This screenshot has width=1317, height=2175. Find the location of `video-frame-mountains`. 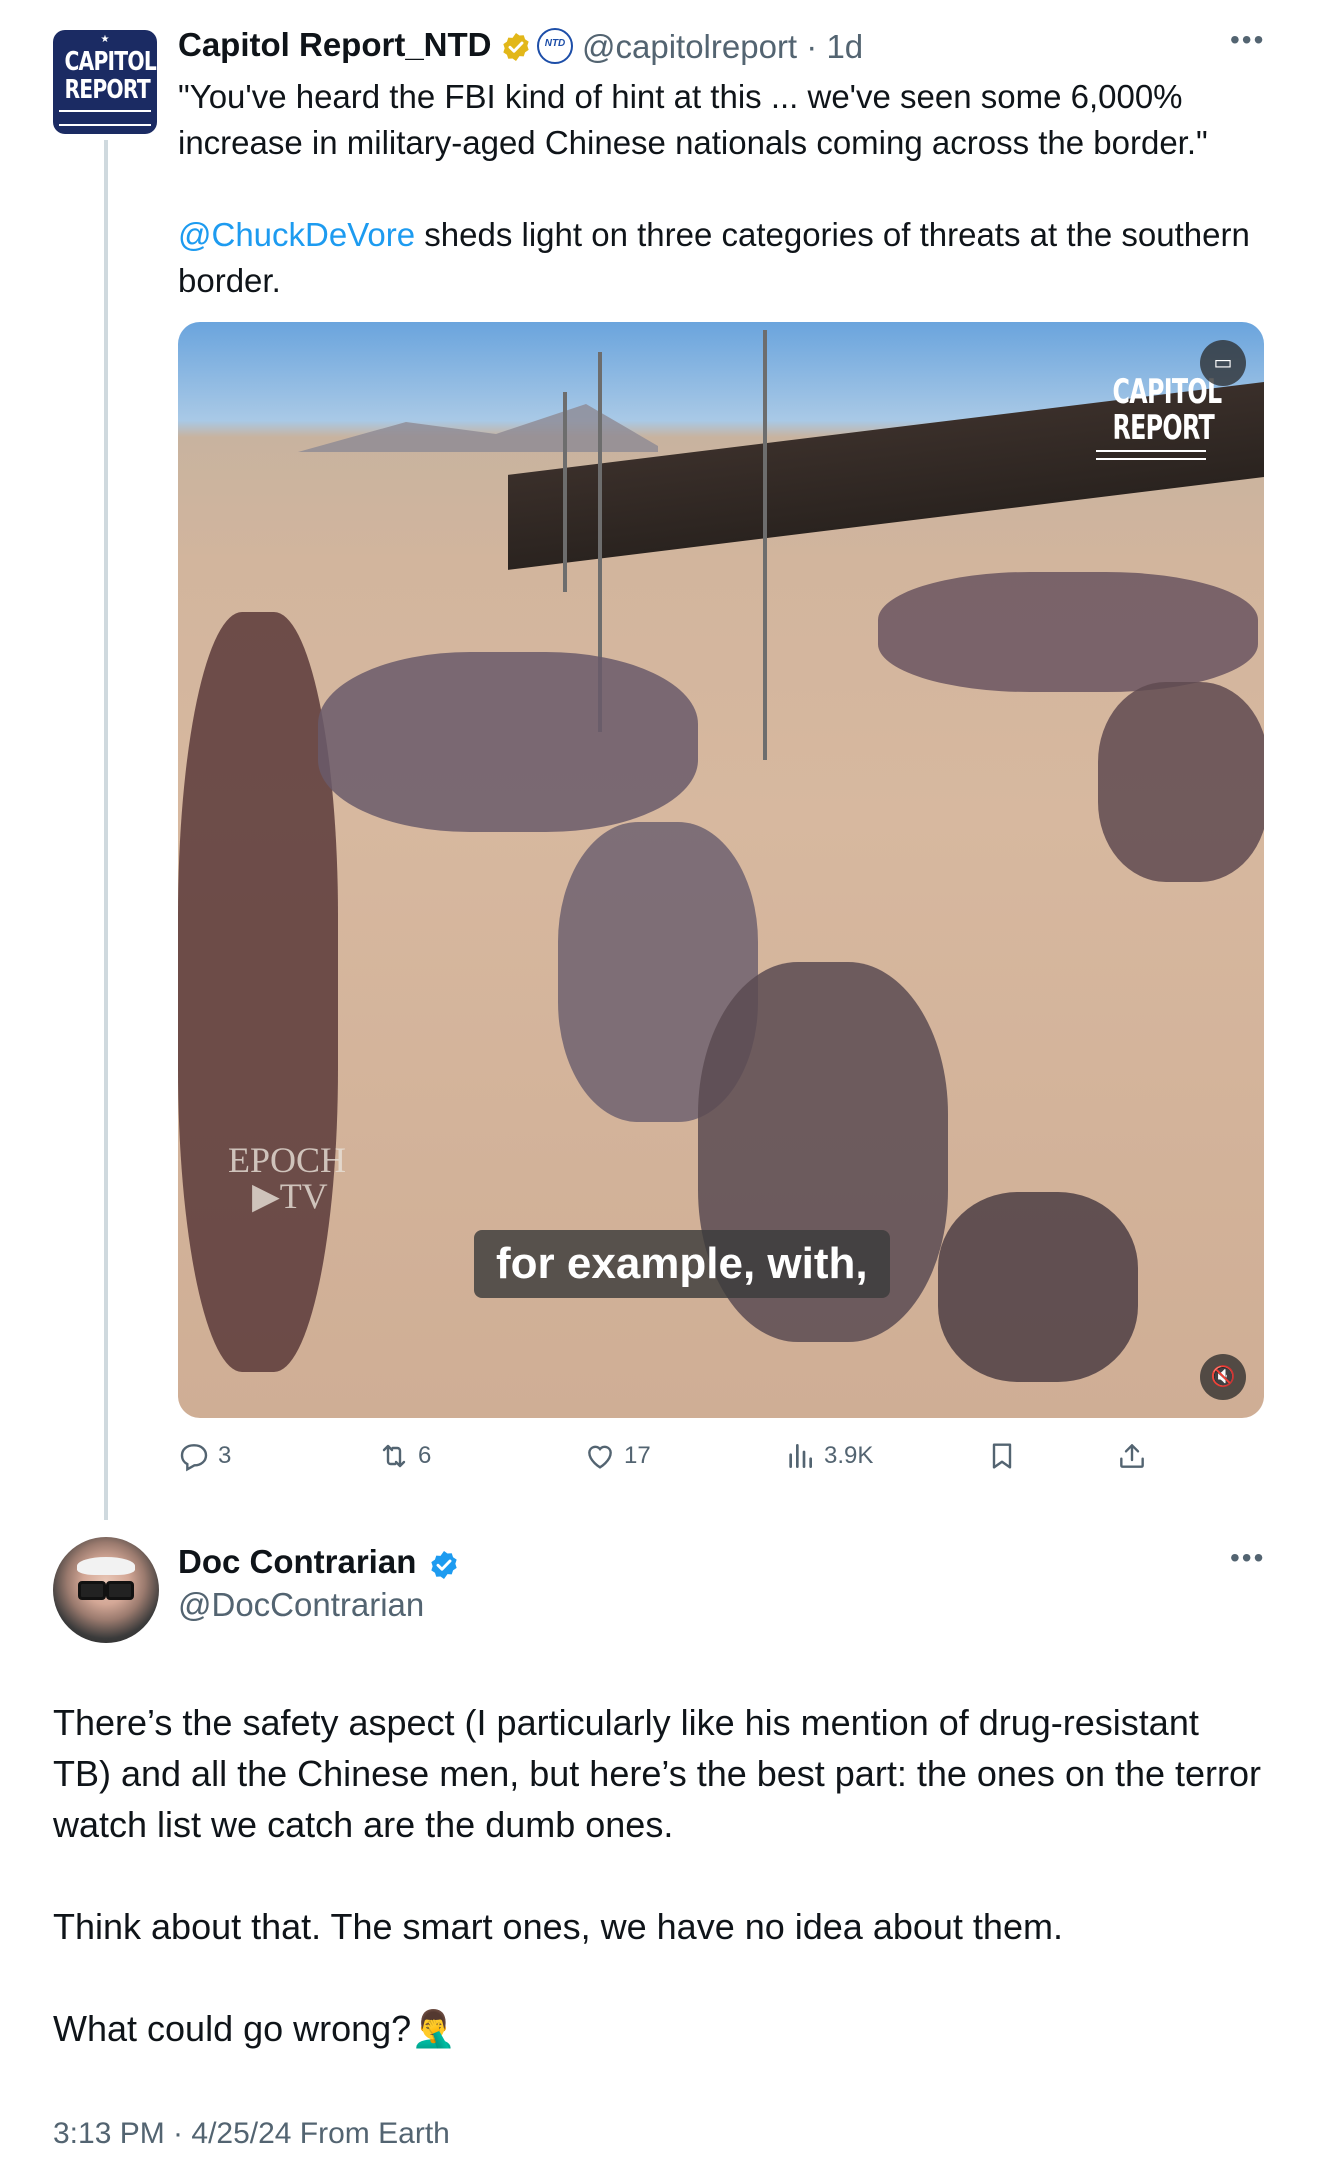

video-frame-mountains is located at coordinates (478, 428).